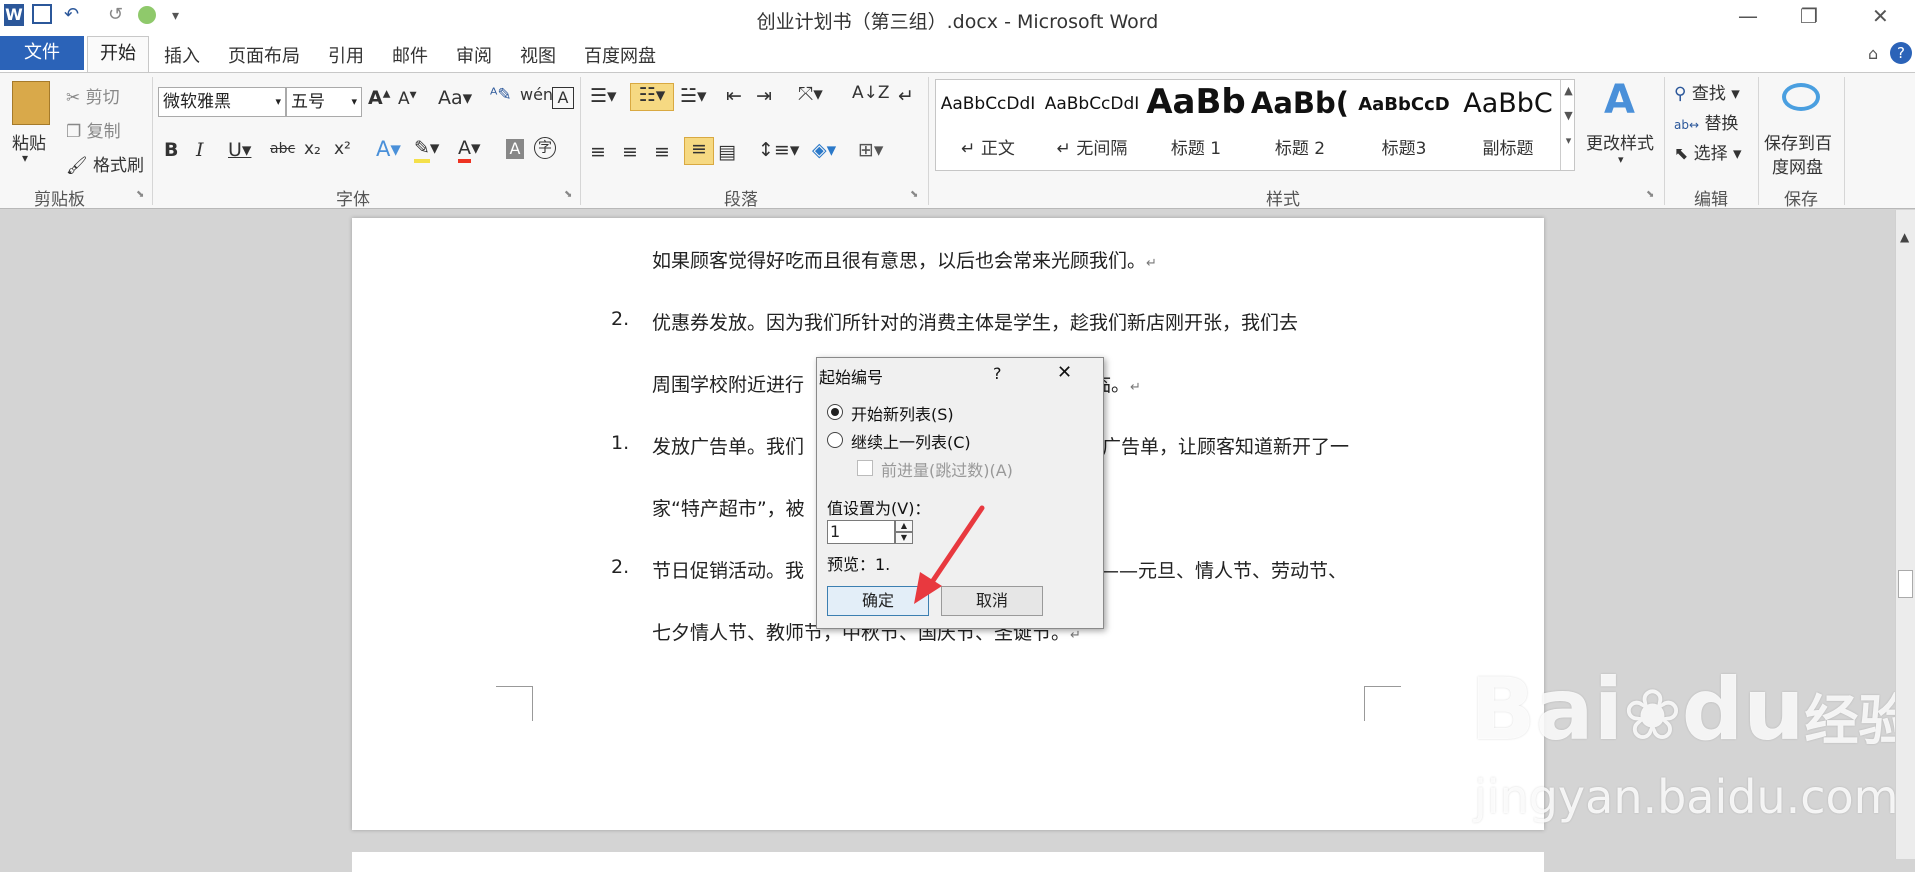 The image size is (1915, 872). What do you see at coordinates (1809, 16) in the screenshot?
I see `restore-button: ❐` at bounding box center [1809, 16].